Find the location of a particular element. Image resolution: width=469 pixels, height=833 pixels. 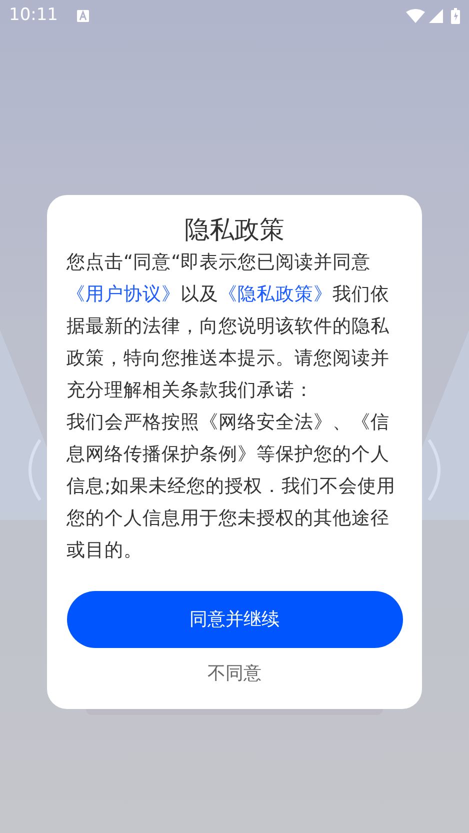

agree-button: 同意并继续 is located at coordinates (234, 619).